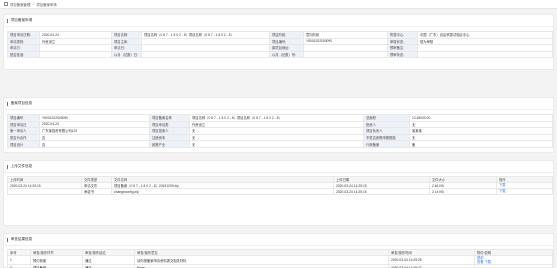  I want to click on basic-info-label: 预审状态:, so click(402, 54).